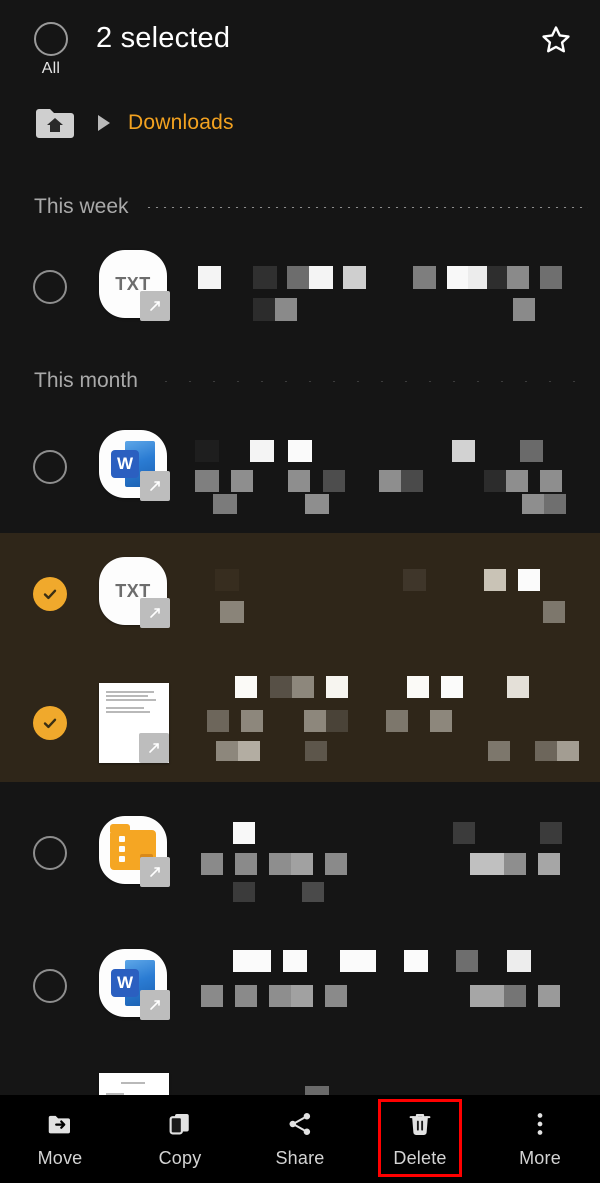 This screenshot has height=1183, width=600. I want to click on share-button: Share, so click(300, 1139).